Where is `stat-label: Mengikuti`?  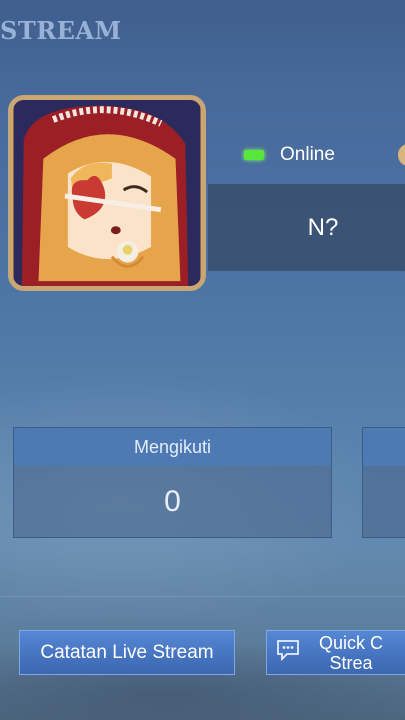
stat-label: Mengikuti is located at coordinates (172, 447).